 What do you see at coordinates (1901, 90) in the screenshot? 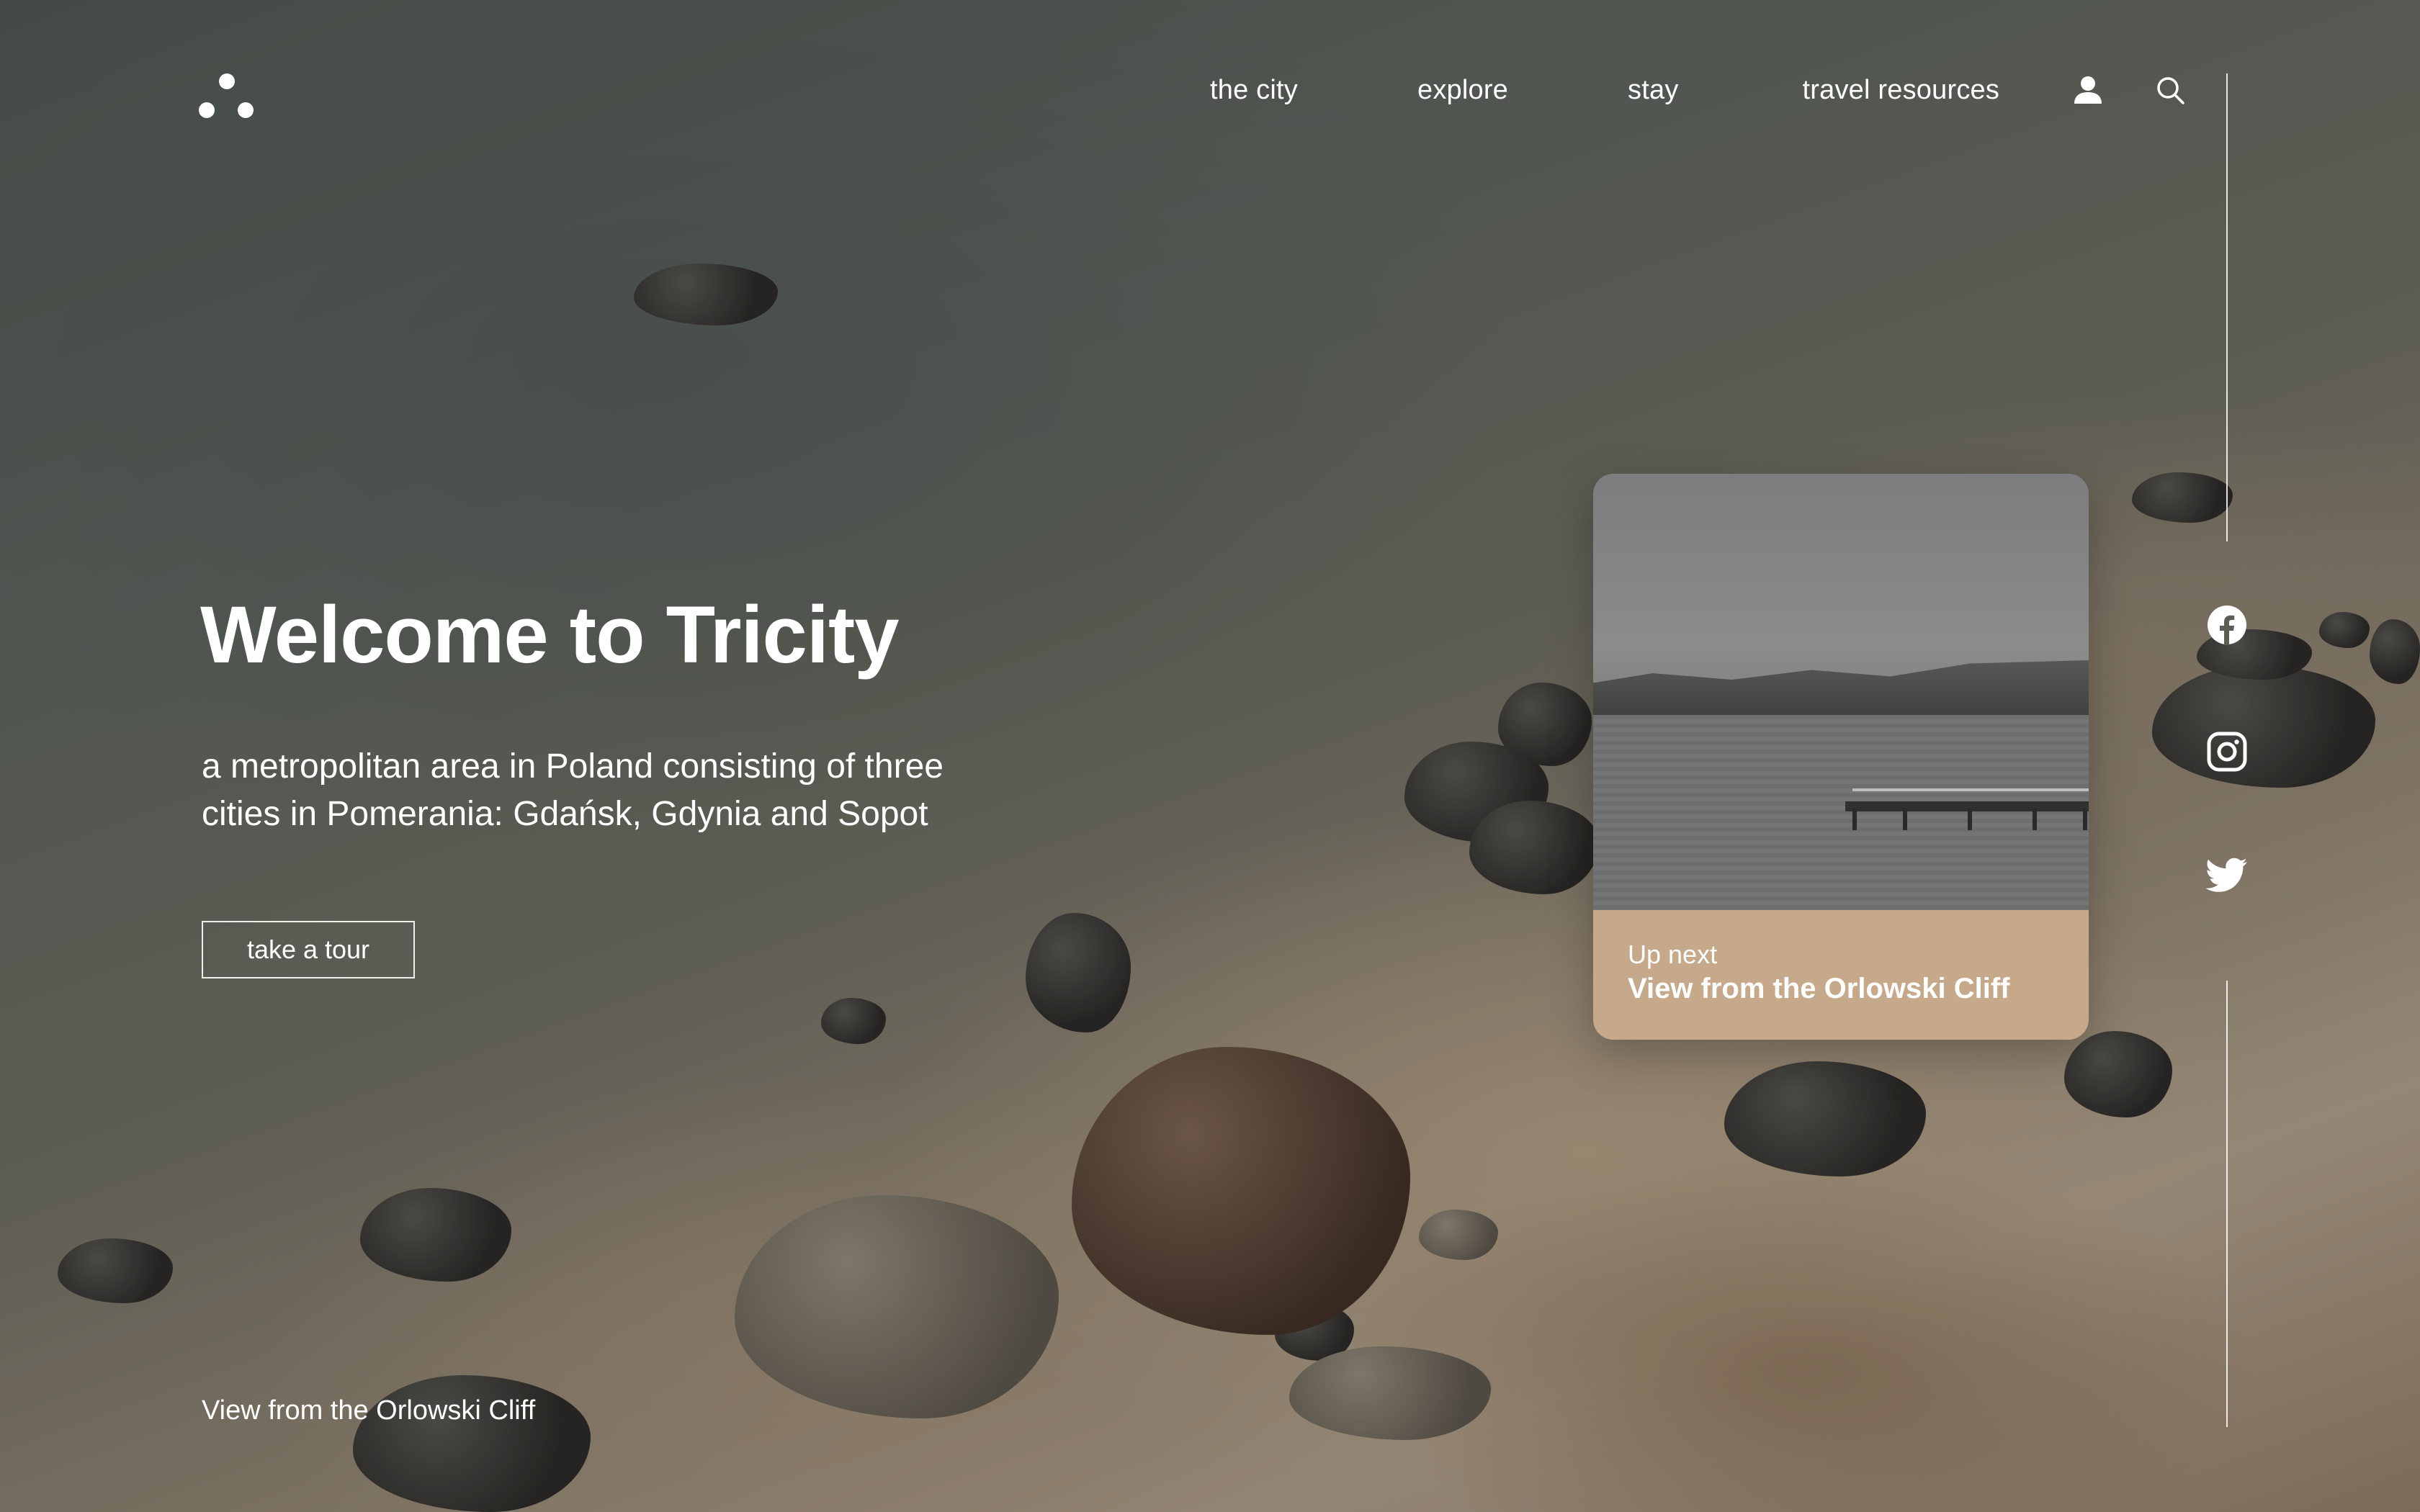
I see `nav-item-travel-resources: travel resources` at bounding box center [1901, 90].